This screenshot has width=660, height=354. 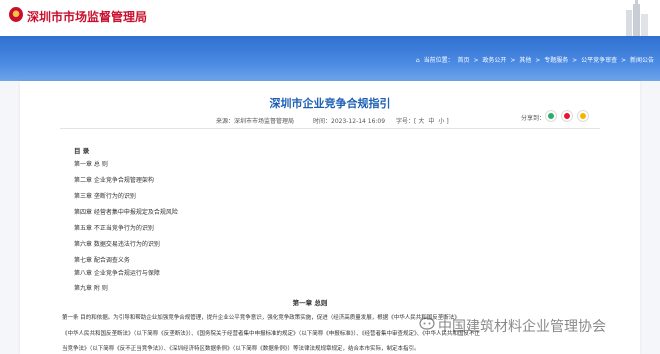 I want to click on toc-item: 第三章 垄断行为的识别, so click(x=105, y=195).